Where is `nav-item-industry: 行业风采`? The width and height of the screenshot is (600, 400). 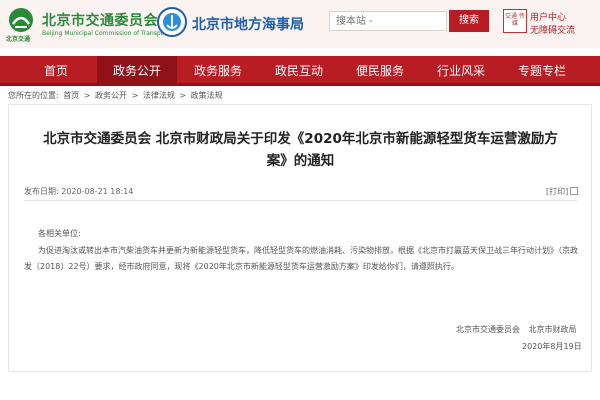
nav-item-industry: 行业风采 is located at coordinates (461, 71).